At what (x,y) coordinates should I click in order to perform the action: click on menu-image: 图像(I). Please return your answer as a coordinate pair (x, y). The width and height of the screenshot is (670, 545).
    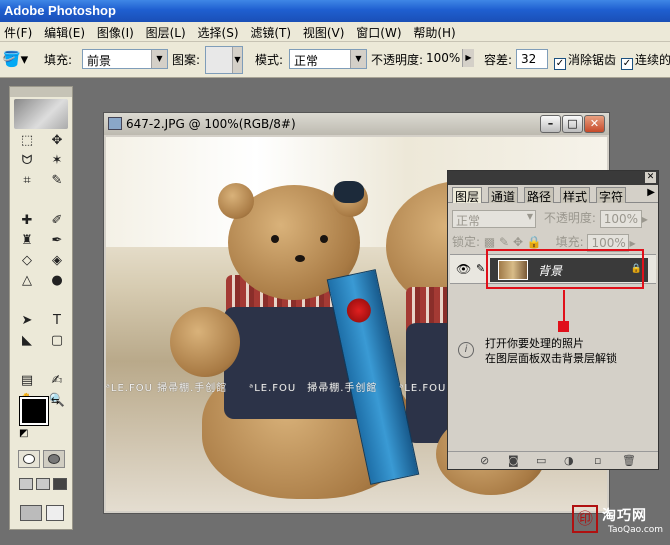
    Looking at the image, I should click on (115, 31).